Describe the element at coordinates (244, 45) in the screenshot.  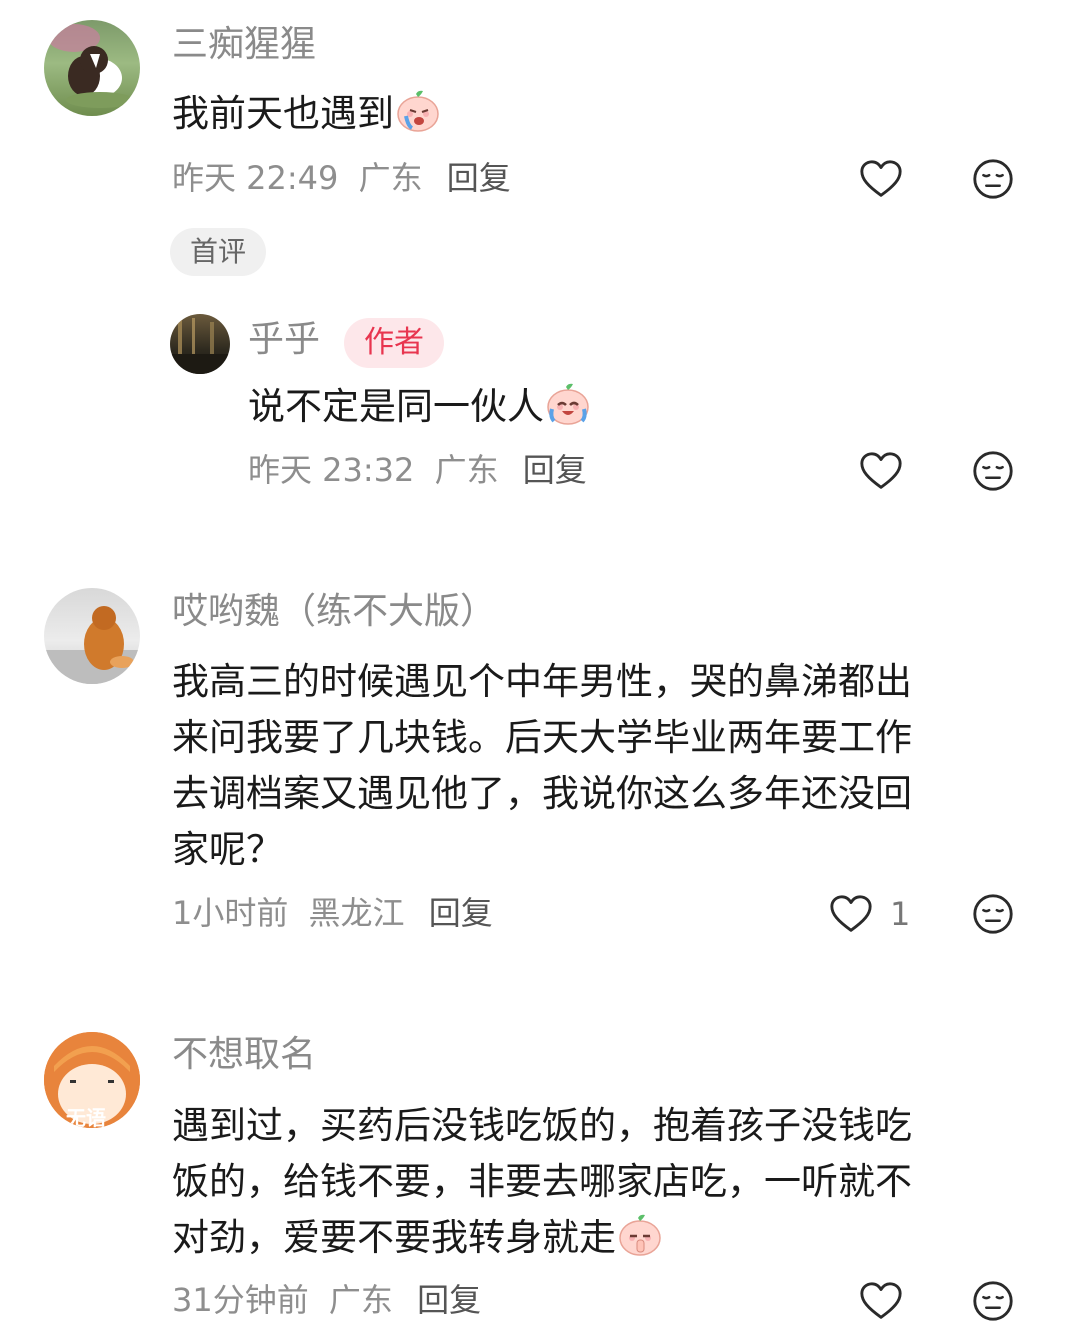
I see `username: 三痴猩猩` at that location.